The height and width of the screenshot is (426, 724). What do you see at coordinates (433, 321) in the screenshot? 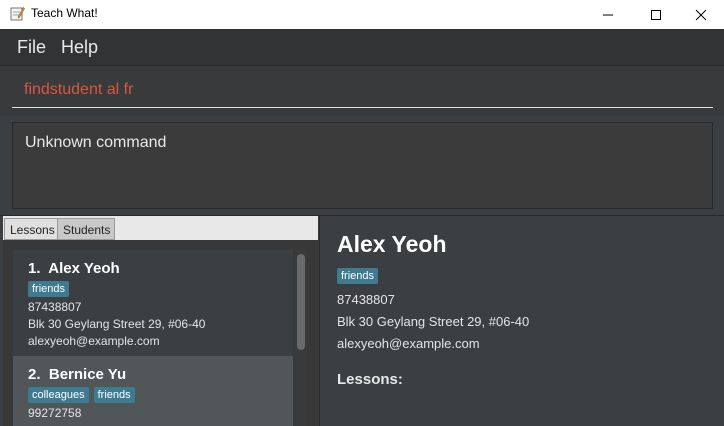
I see `detail-address: Blk 30 Geylang Street 29, #06-40` at bounding box center [433, 321].